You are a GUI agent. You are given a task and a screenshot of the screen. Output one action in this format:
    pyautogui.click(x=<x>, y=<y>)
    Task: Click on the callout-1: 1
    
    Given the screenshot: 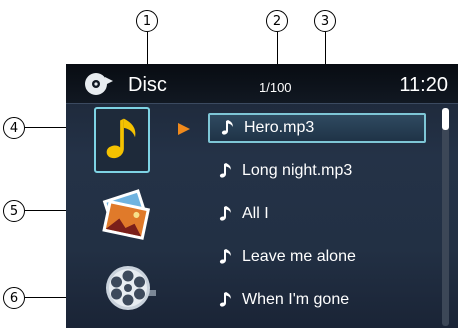 What is the action you would take?
    pyautogui.click(x=147, y=21)
    